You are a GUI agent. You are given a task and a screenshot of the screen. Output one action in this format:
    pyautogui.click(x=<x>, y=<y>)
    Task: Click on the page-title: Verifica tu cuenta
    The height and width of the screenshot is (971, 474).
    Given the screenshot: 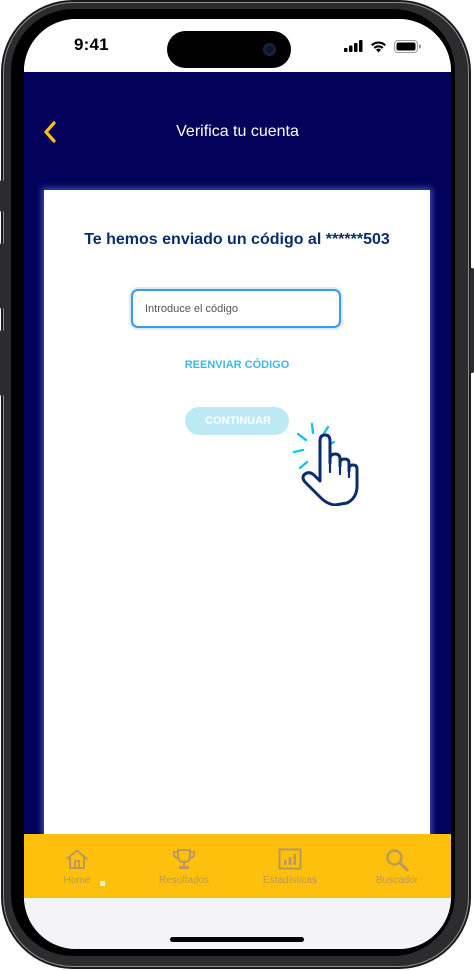 What is the action you would take?
    pyautogui.click(x=237, y=131)
    